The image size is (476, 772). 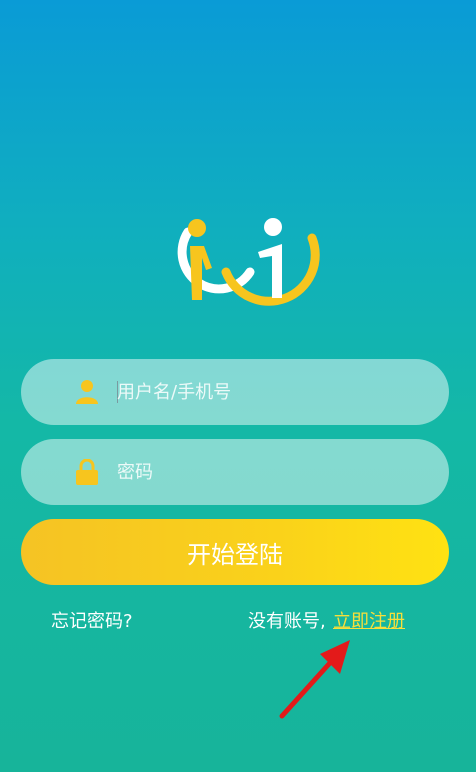 What do you see at coordinates (87, 392) in the screenshot?
I see `user-icon` at bounding box center [87, 392].